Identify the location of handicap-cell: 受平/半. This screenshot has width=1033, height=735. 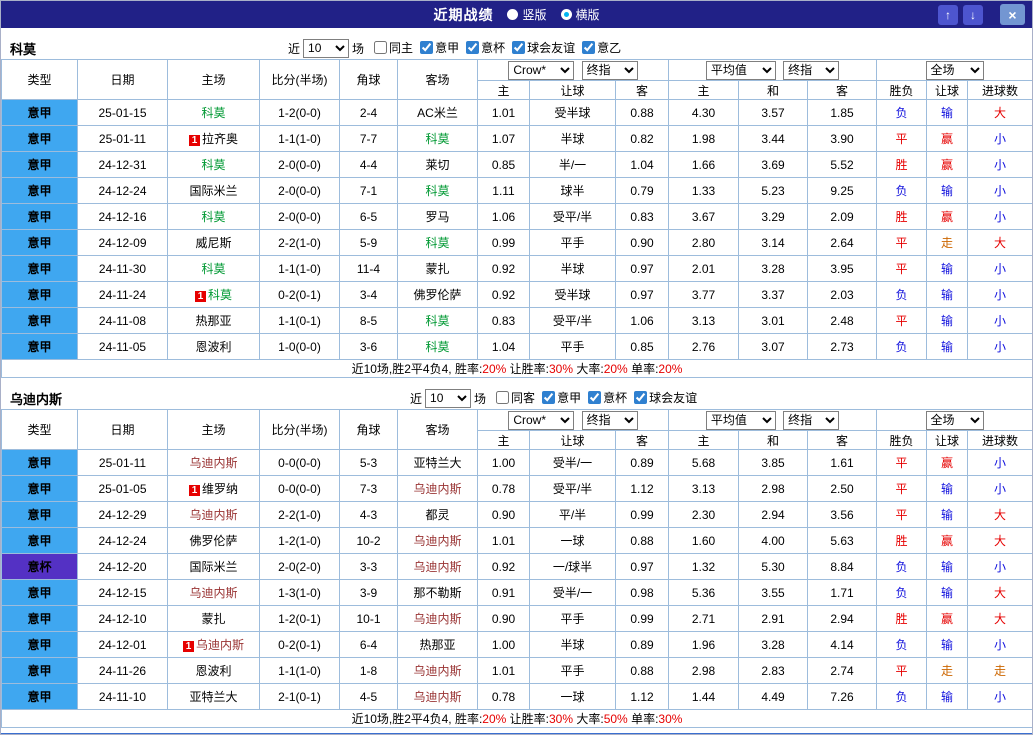
(572, 320).